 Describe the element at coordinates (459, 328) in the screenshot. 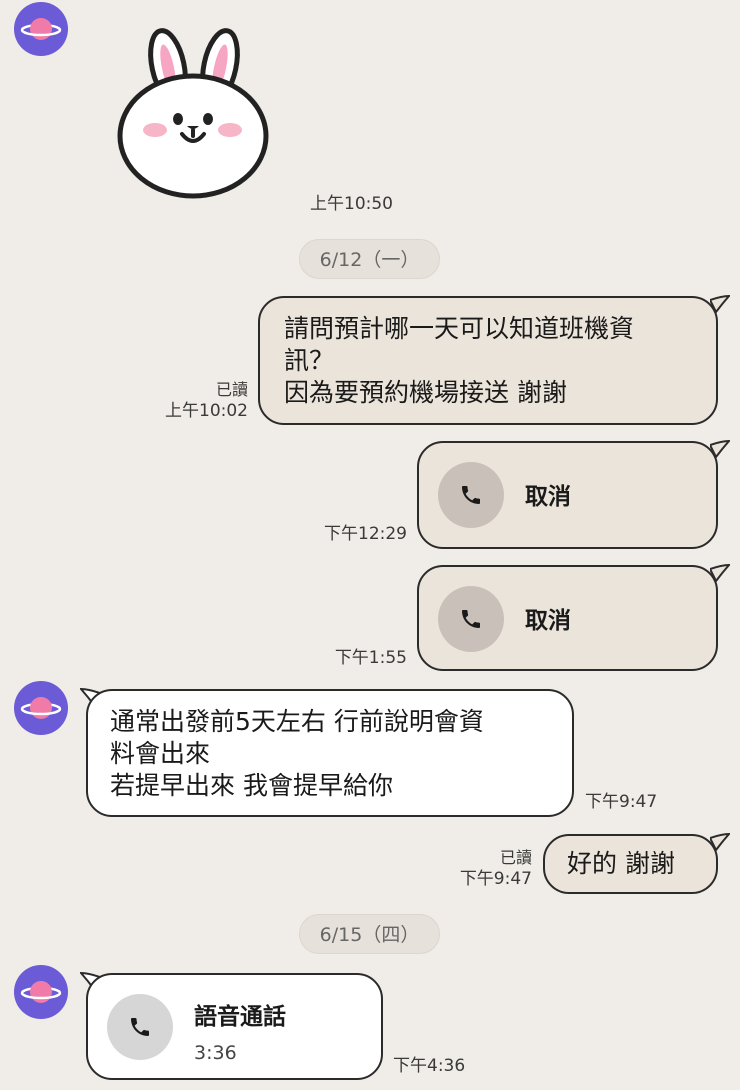

I see `message-text: 請問預計哪一天可以知道班機資` at that location.